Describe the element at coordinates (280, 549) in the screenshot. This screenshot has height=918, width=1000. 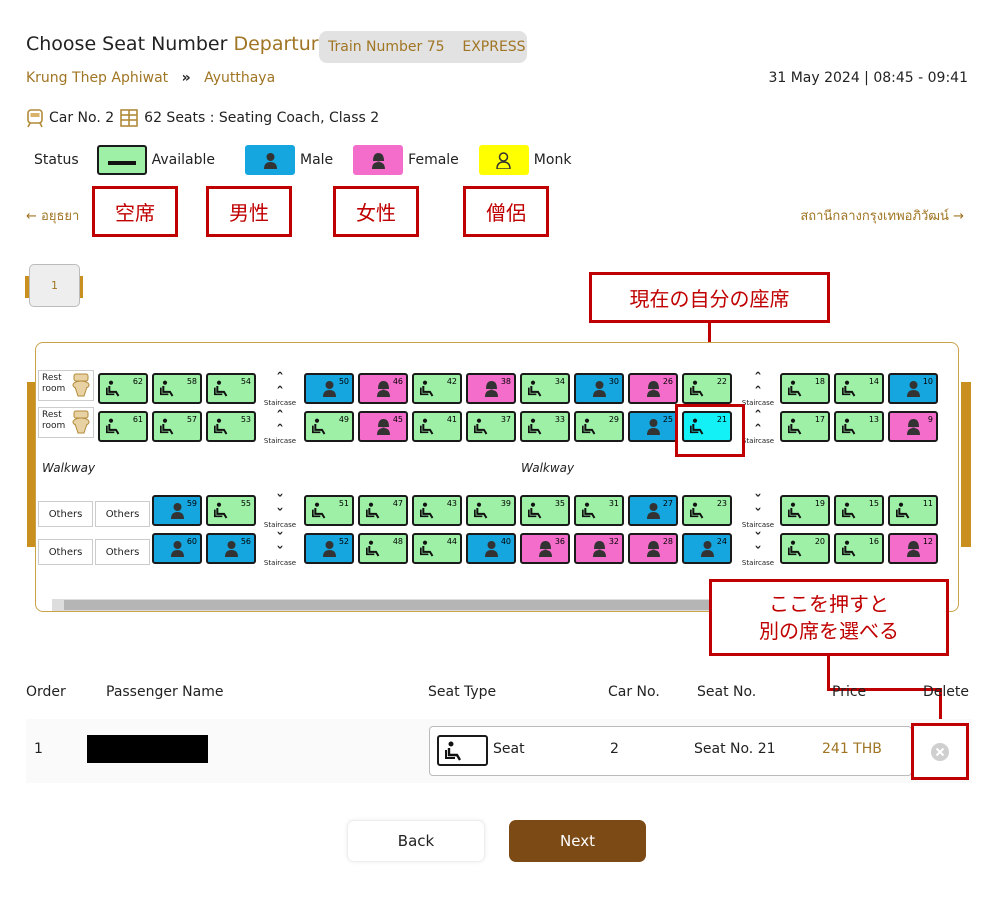
I see `staircase-down: ˇ ˇ Staircase` at that location.